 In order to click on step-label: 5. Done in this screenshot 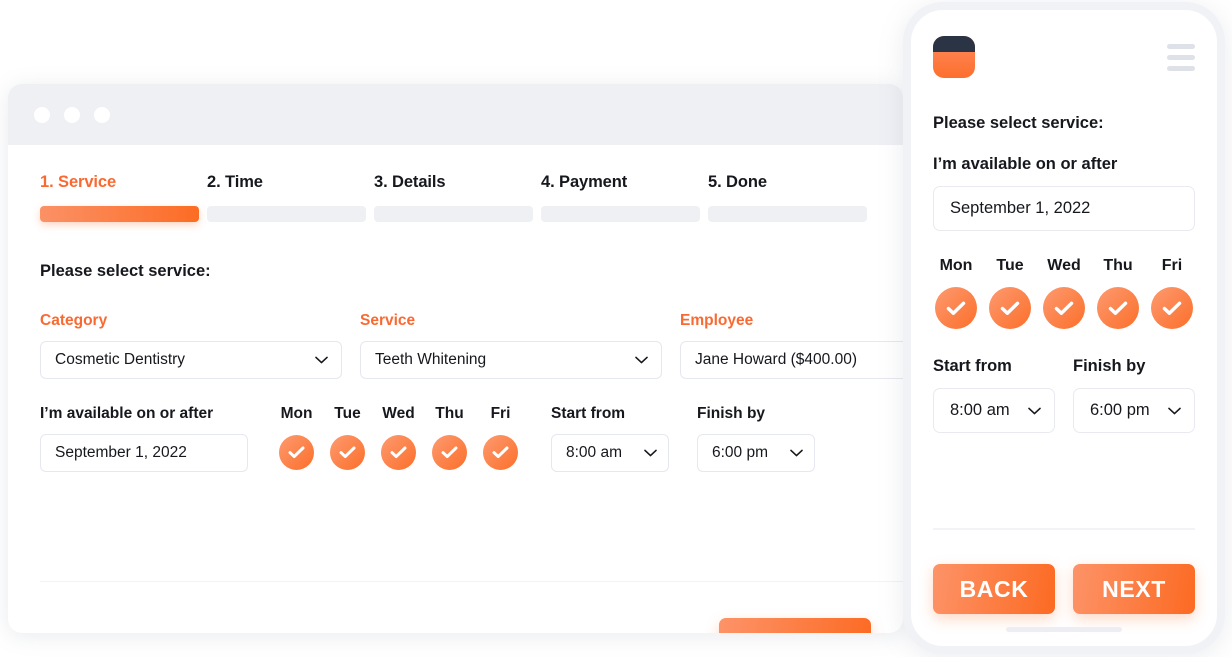, I will do `click(737, 182)`.